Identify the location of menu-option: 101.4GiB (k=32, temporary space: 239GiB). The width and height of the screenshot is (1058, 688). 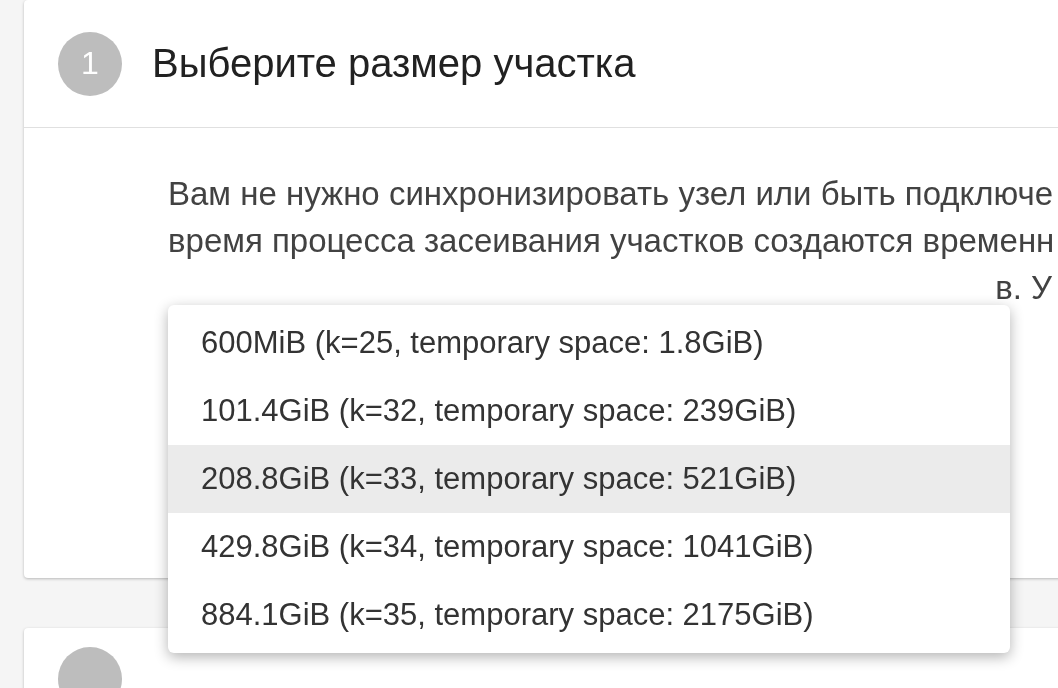
(589, 411).